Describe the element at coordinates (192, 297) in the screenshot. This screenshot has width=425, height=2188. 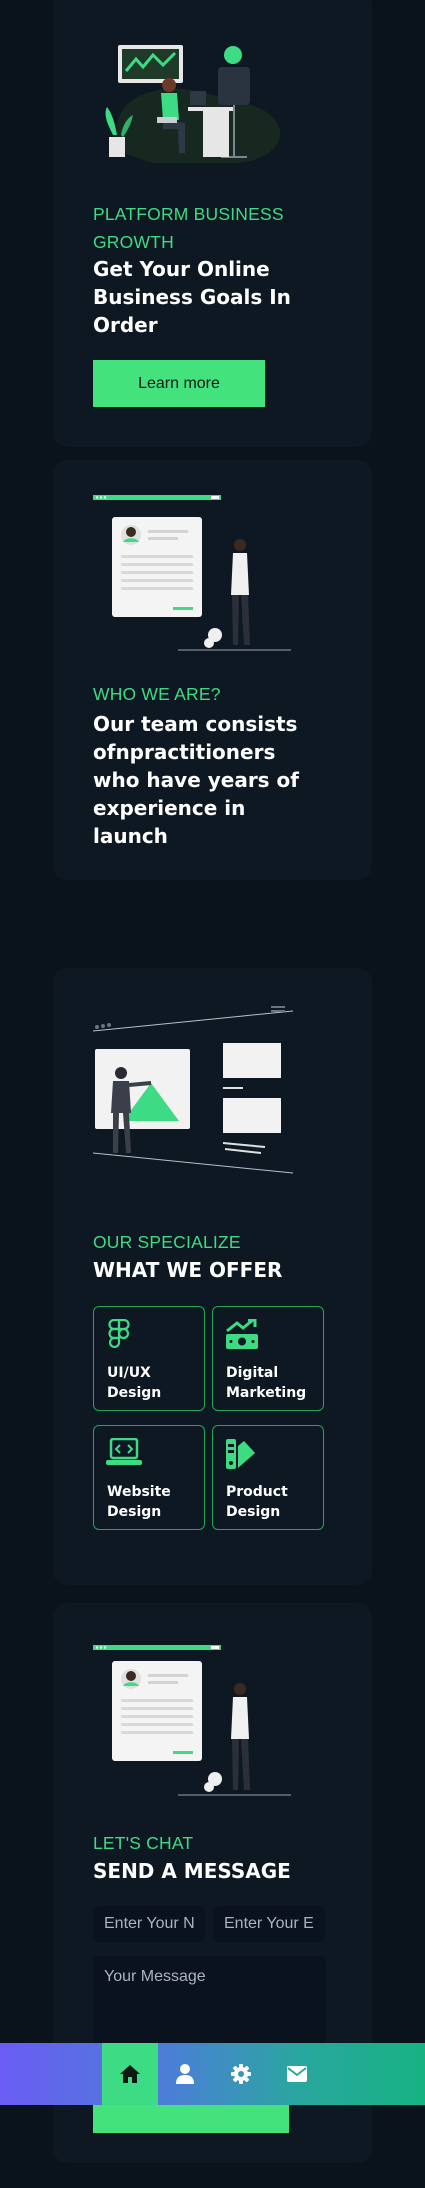
I see `hero-title: Get Your Online Business Goals In Order` at that location.